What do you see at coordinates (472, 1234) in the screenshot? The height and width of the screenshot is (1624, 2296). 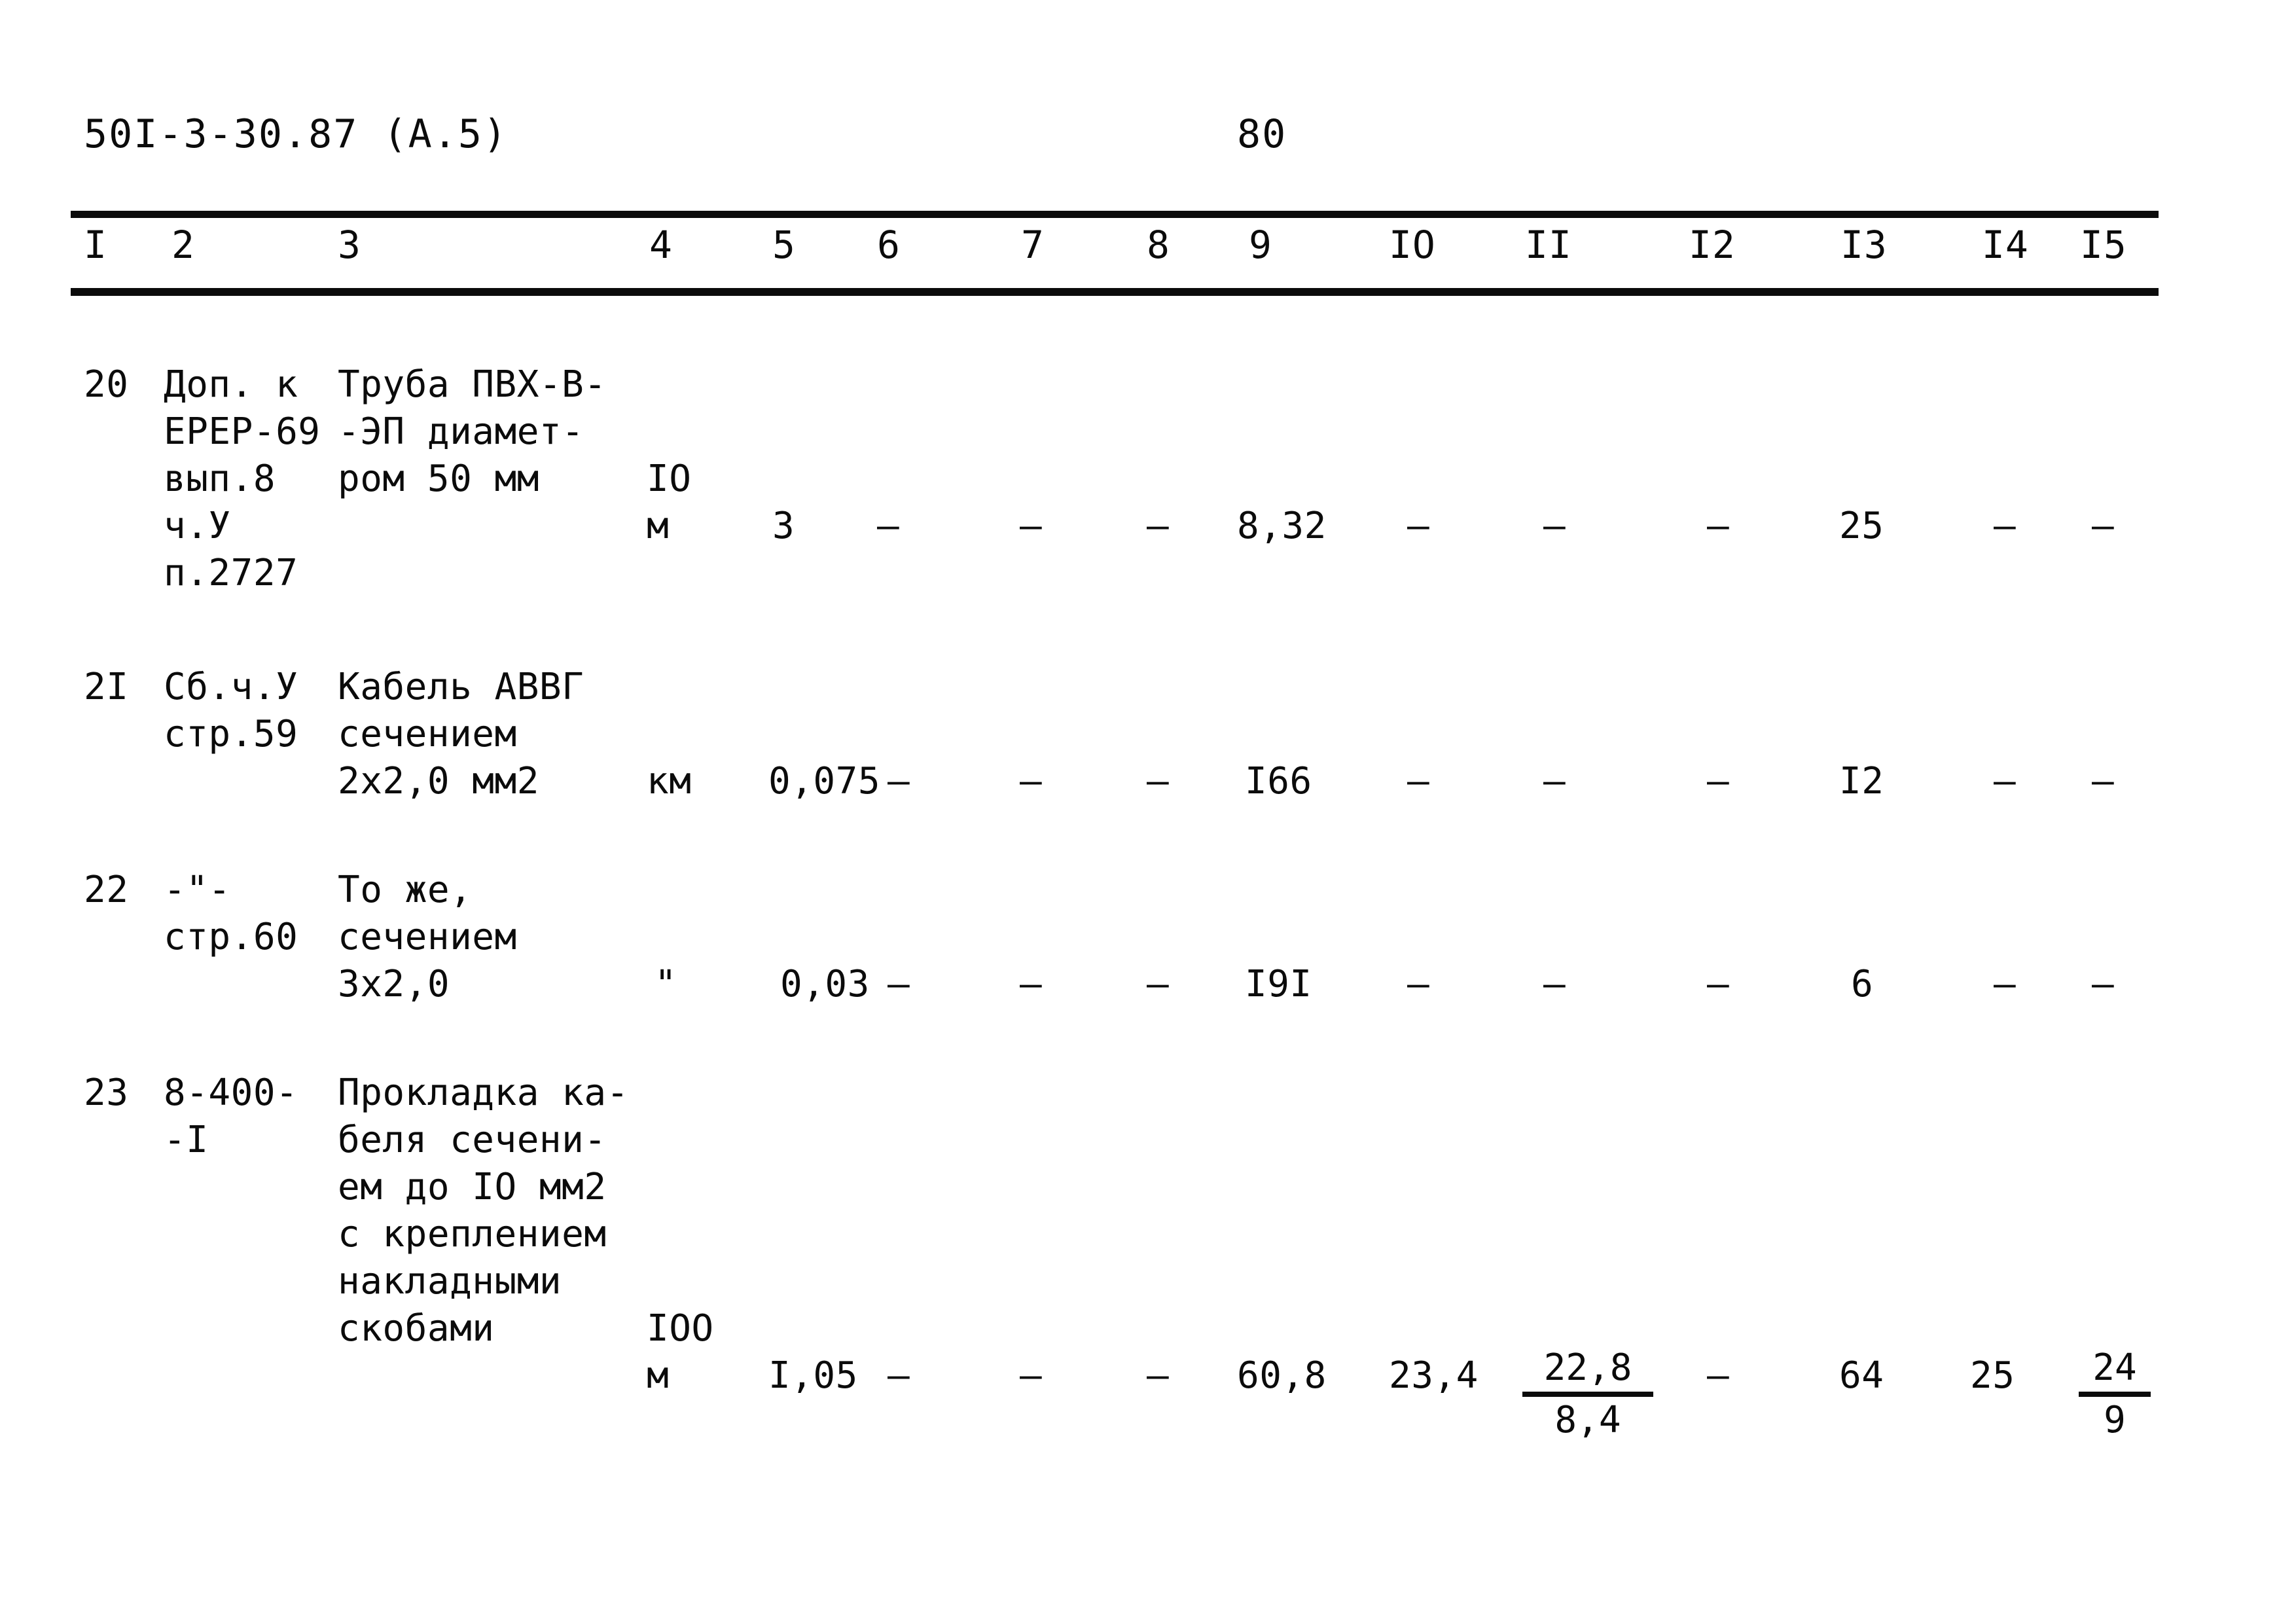 I see `description-line: с креплением` at bounding box center [472, 1234].